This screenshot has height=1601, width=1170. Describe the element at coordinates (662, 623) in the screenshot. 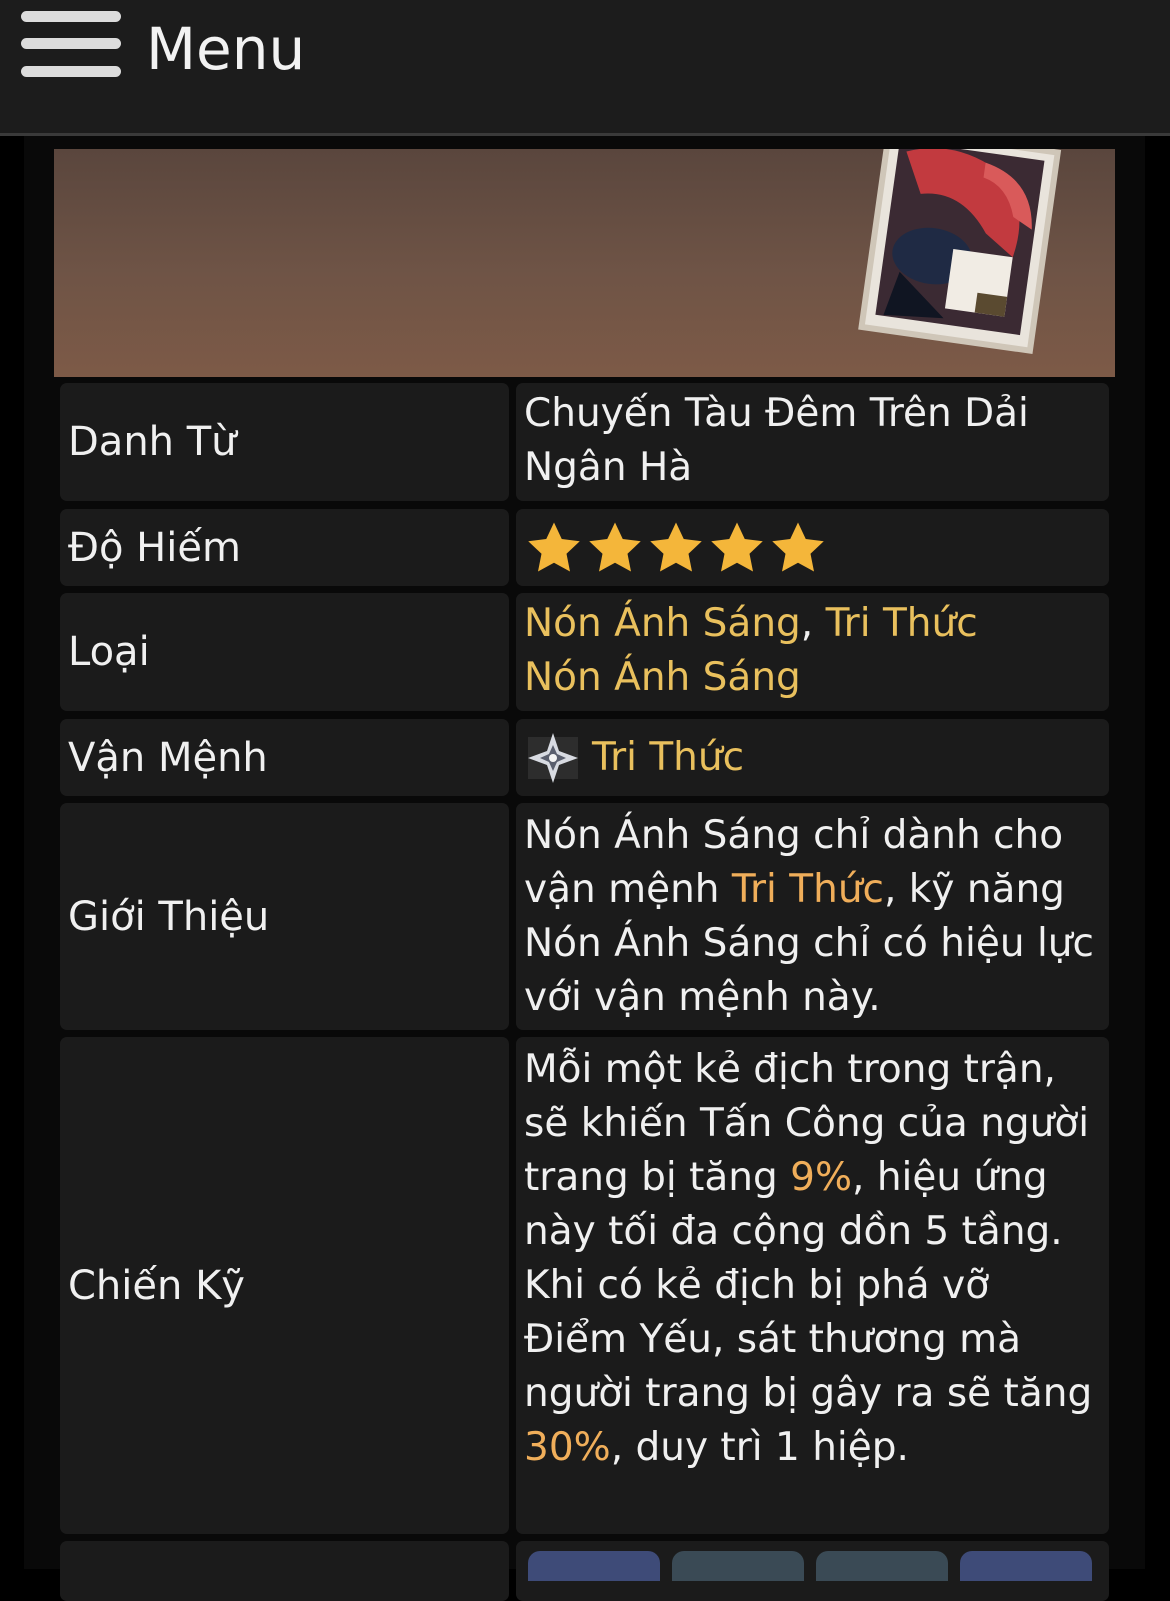

I see `type-link-light-cone: Nón Ánh Sáng` at that location.